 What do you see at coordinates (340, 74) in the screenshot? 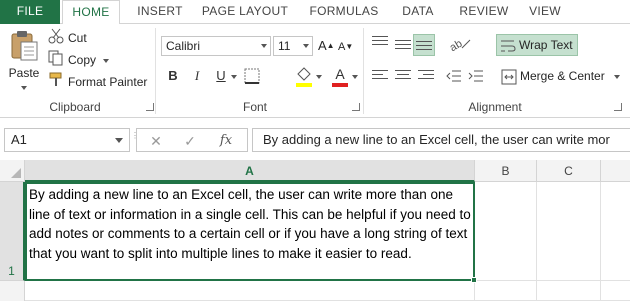
I see `font-color-glyph: A` at bounding box center [340, 74].